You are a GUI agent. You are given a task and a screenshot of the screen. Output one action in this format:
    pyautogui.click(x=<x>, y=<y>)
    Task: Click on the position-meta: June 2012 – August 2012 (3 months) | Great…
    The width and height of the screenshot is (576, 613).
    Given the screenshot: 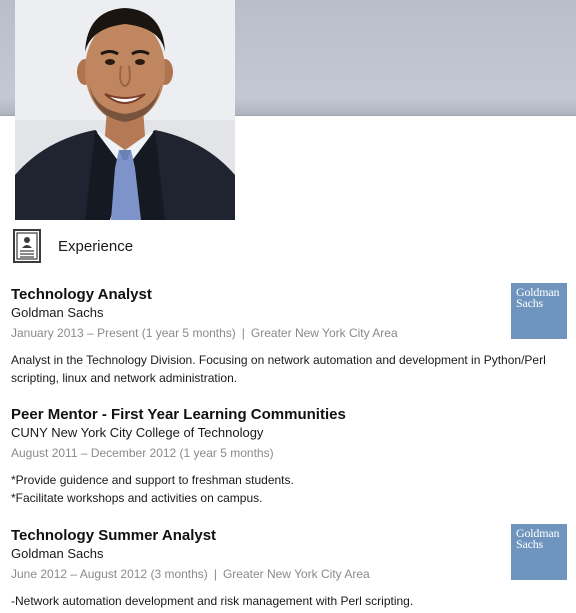 What is the action you would take?
    pyautogui.click(x=289, y=574)
    